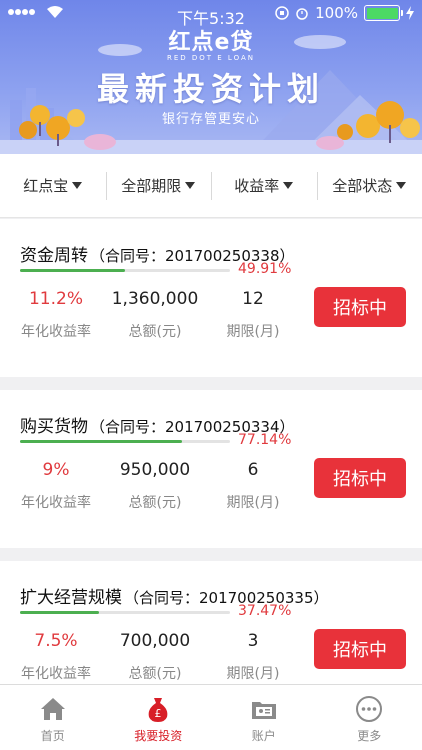 This screenshot has height=750, width=422. Describe the element at coordinates (362, 186) in the screenshot. I see `filter-status-label: 全部状态` at that location.